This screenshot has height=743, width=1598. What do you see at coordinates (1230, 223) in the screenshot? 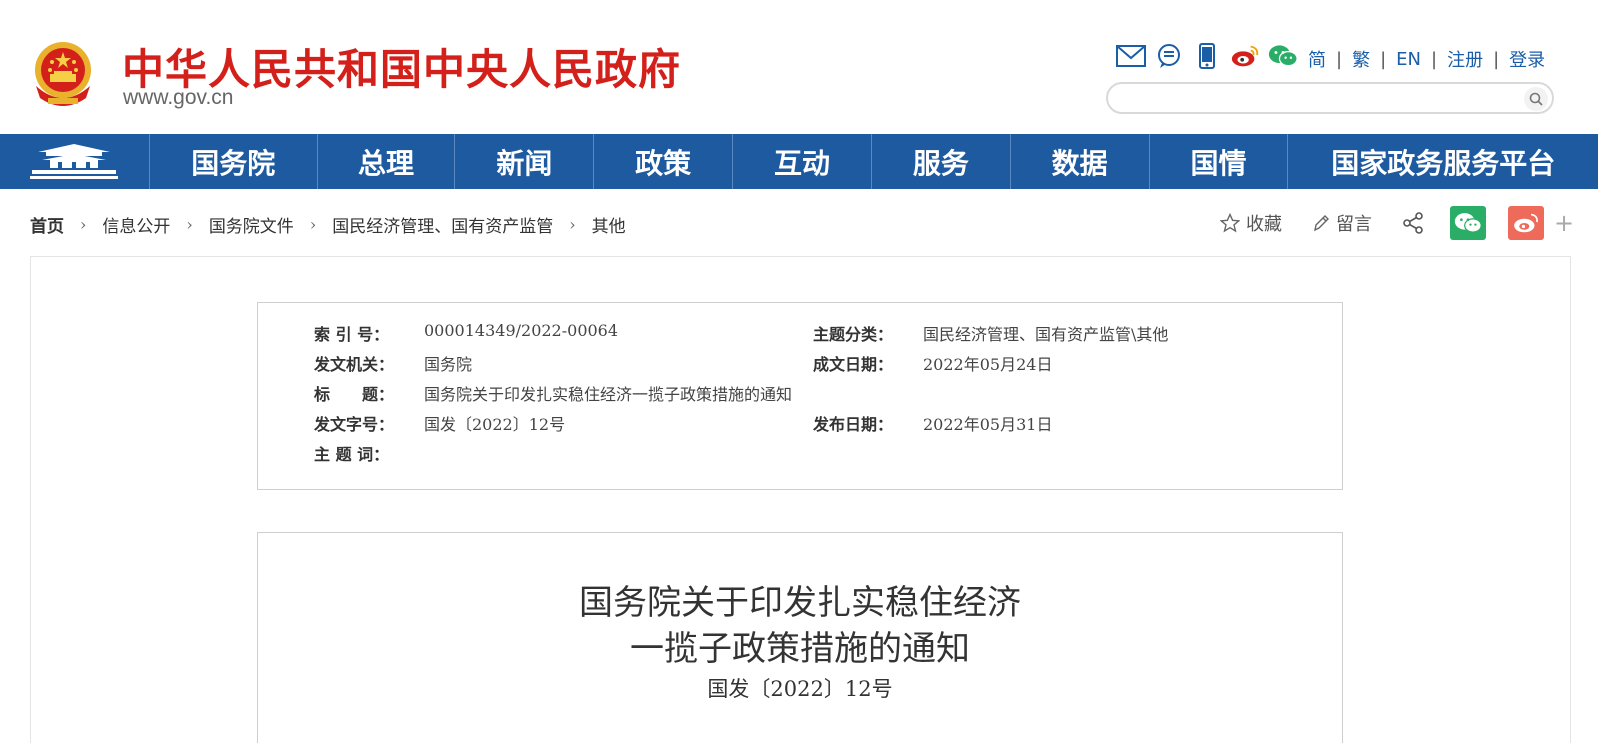
I see `star-icon` at bounding box center [1230, 223].